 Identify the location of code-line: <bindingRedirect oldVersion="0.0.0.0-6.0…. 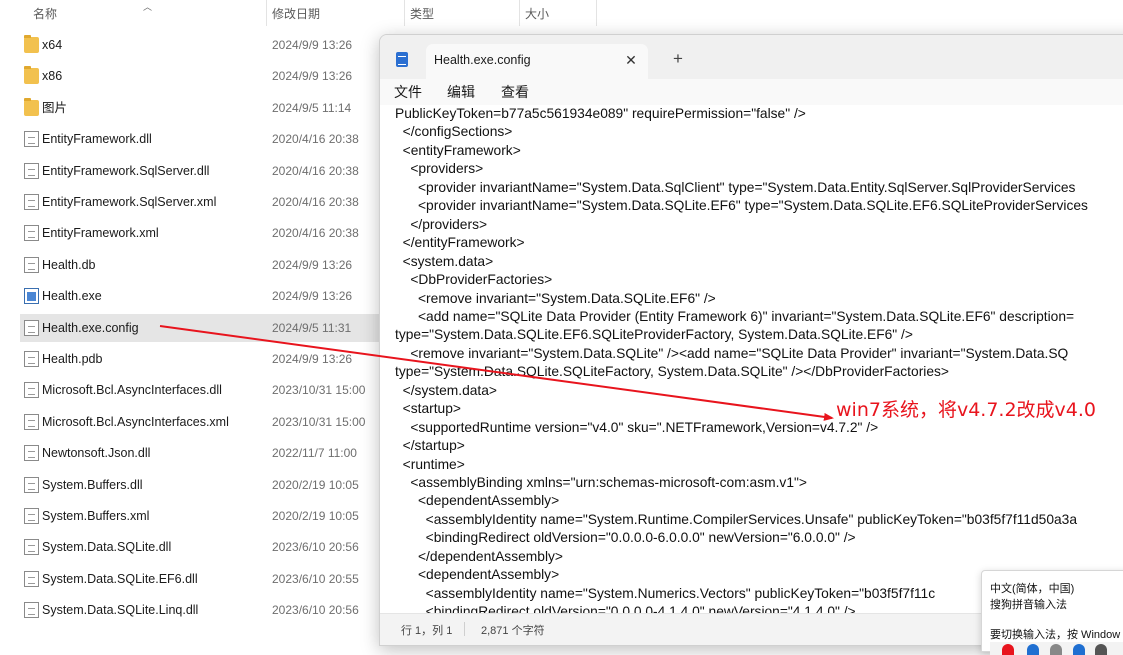
(625, 538).